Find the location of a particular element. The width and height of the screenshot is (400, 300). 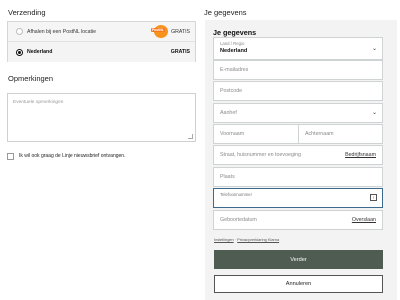

salutation-select: Aanhef ⌄ is located at coordinates (298, 113).